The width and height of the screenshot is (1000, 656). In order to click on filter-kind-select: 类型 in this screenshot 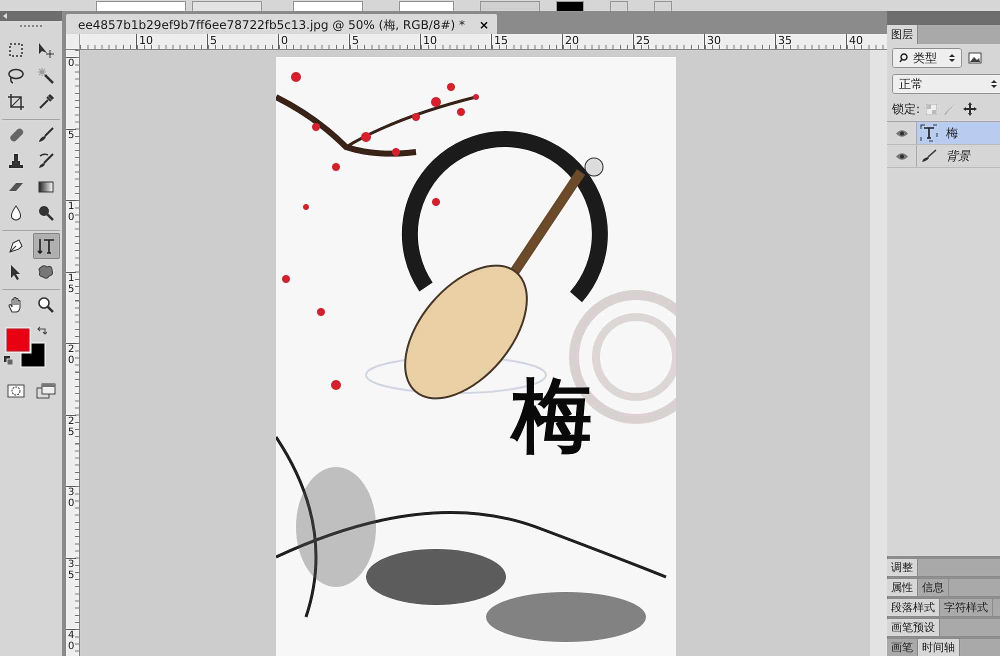, I will do `click(927, 58)`.